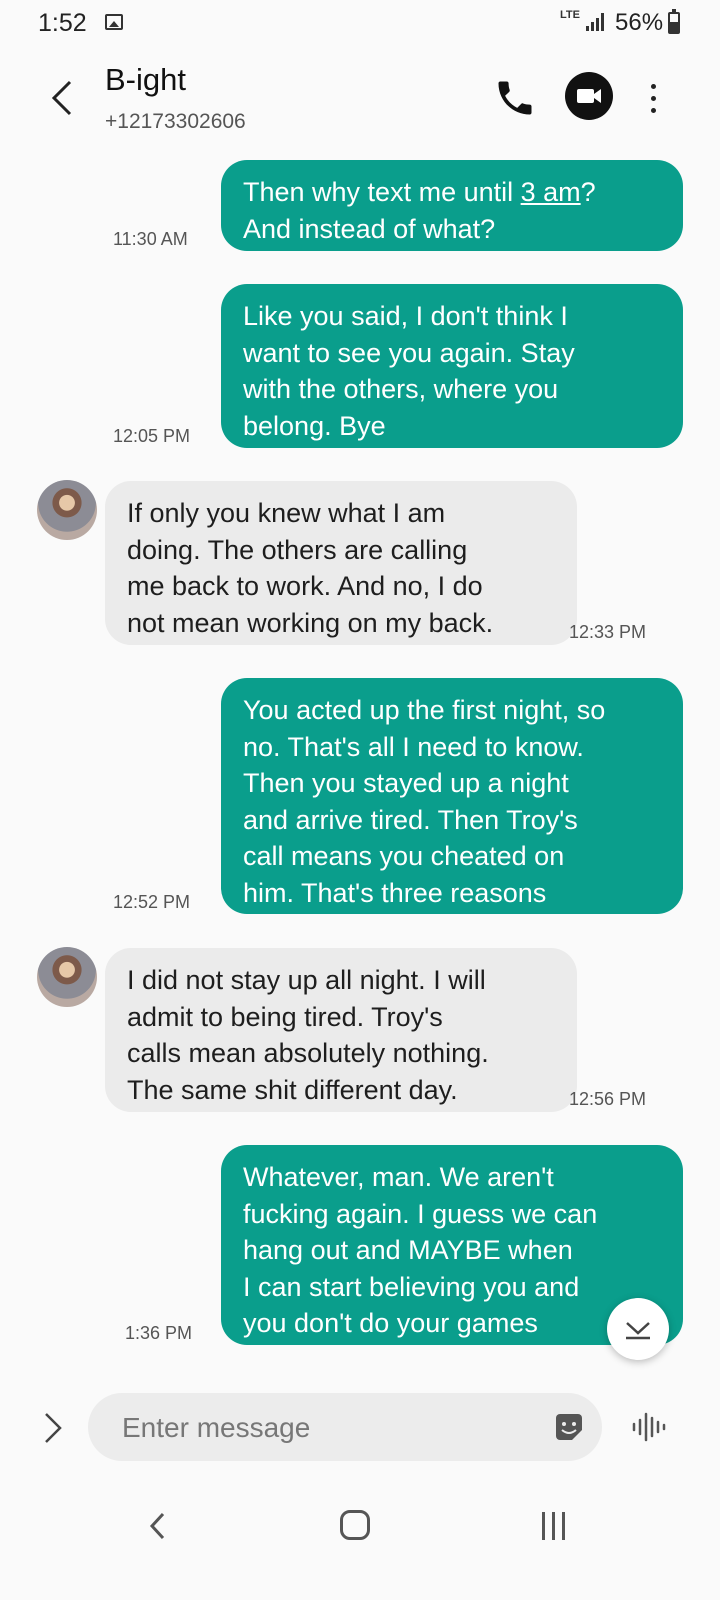  What do you see at coordinates (306, 980) in the screenshot?
I see `message-text-line: I did not stay up all night. I will` at bounding box center [306, 980].